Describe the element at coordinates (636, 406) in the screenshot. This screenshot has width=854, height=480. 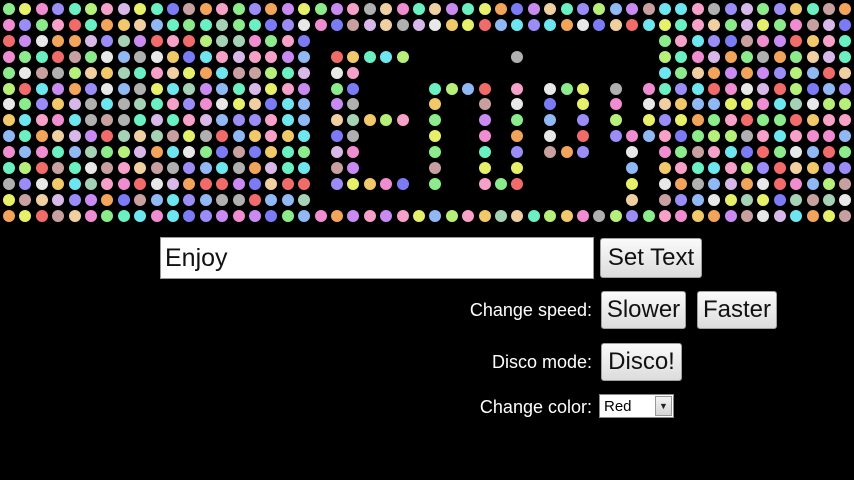
I see `color-select: Red ▼` at that location.